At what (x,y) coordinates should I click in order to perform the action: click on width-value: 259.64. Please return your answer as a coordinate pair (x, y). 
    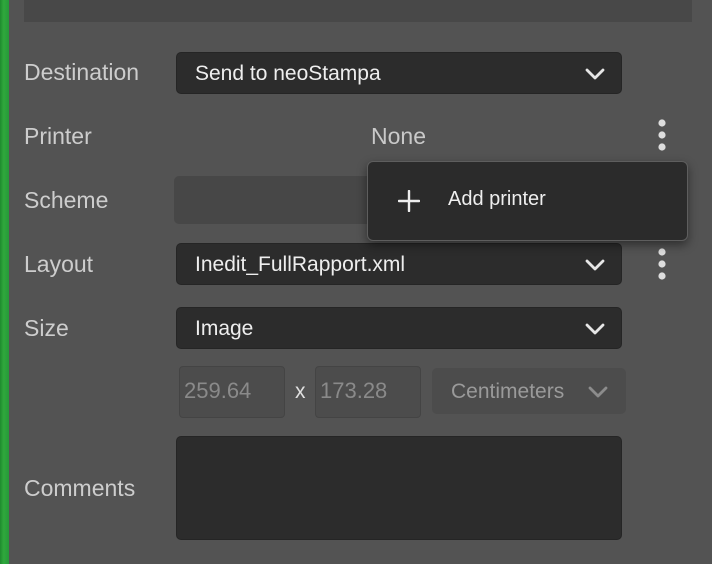
    Looking at the image, I should click on (218, 390).